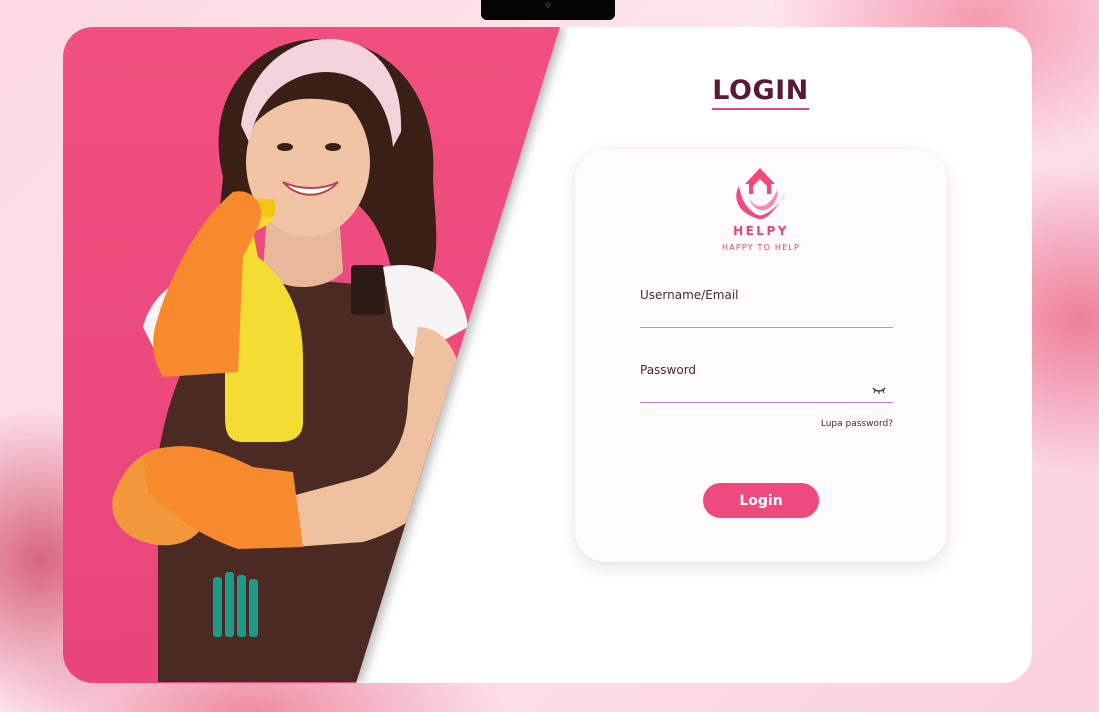 This screenshot has width=1099, height=712. I want to click on page-title-wrap: LOGIN, so click(760, 92).